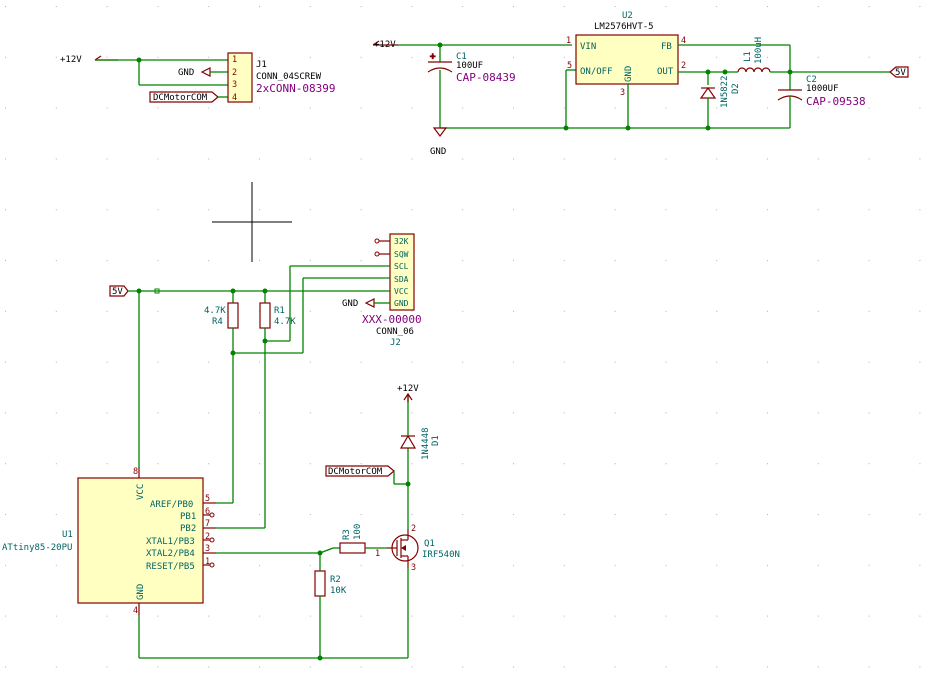  What do you see at coordinates (171, 505) in the screenshot?
I see `u1-pin-aref: AREF/PB0` at bounding box center [171, 505].